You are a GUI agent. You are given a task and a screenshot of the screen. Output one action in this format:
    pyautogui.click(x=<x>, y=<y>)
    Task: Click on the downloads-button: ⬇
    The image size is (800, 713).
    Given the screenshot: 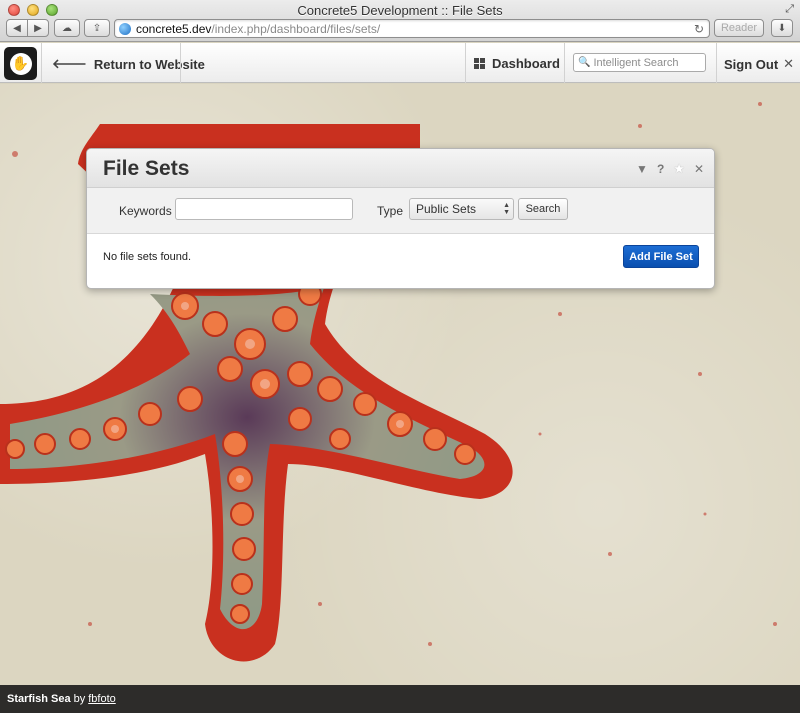 What is the action you would take?
    pyautogui.click(x=782, y=28)
    